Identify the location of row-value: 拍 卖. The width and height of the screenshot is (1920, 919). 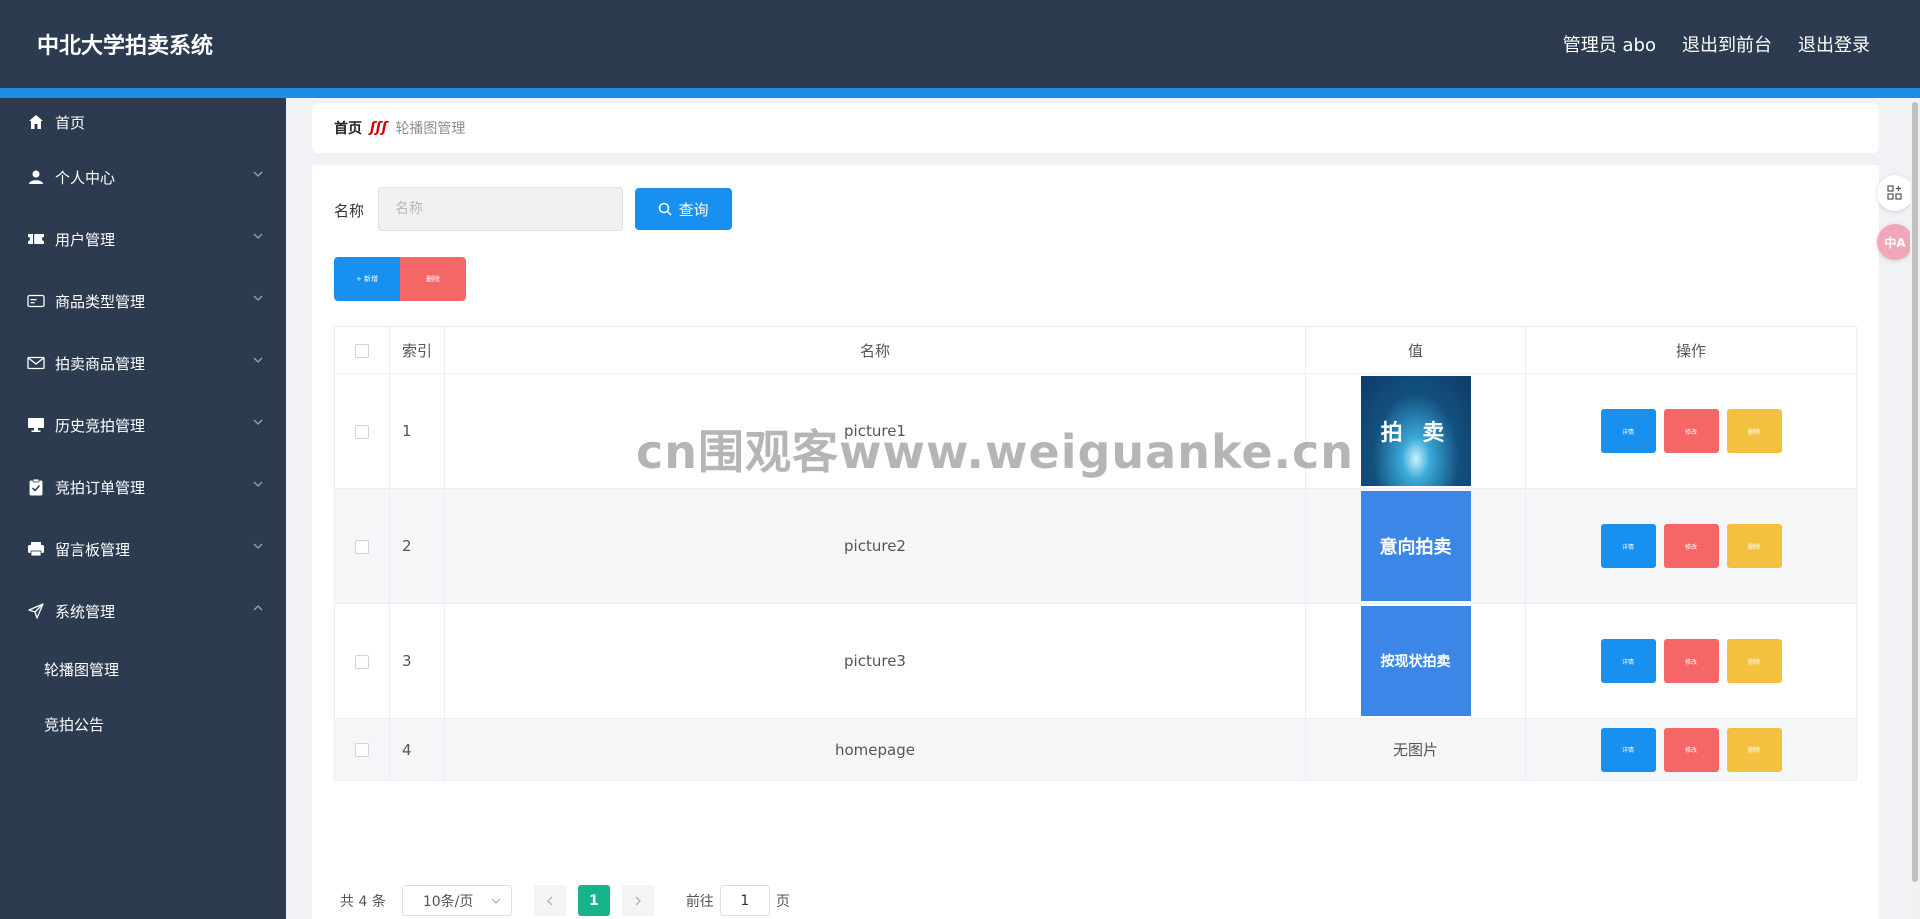
(1415, 431).